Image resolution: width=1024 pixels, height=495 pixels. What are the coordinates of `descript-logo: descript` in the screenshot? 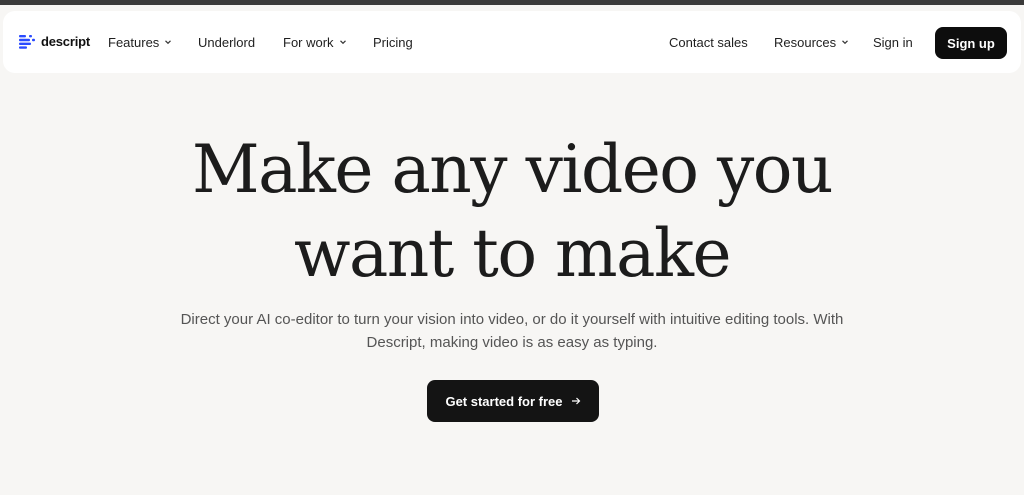 It's located at (54, 41).